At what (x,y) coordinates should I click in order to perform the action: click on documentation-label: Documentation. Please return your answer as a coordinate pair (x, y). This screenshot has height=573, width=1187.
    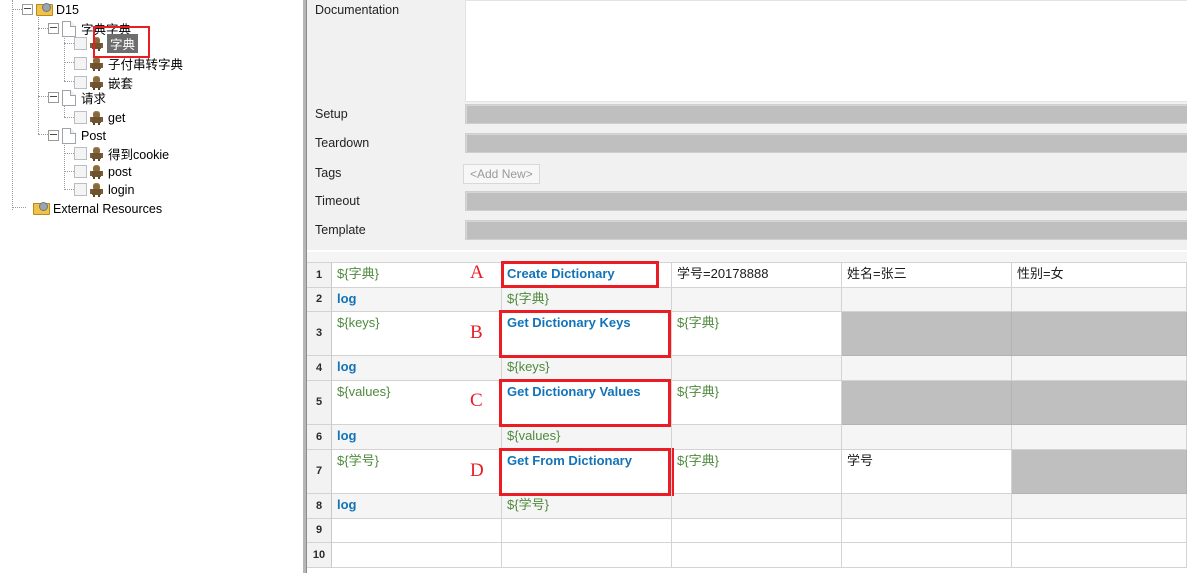
    Looking at the image, I should click on (357, 10).